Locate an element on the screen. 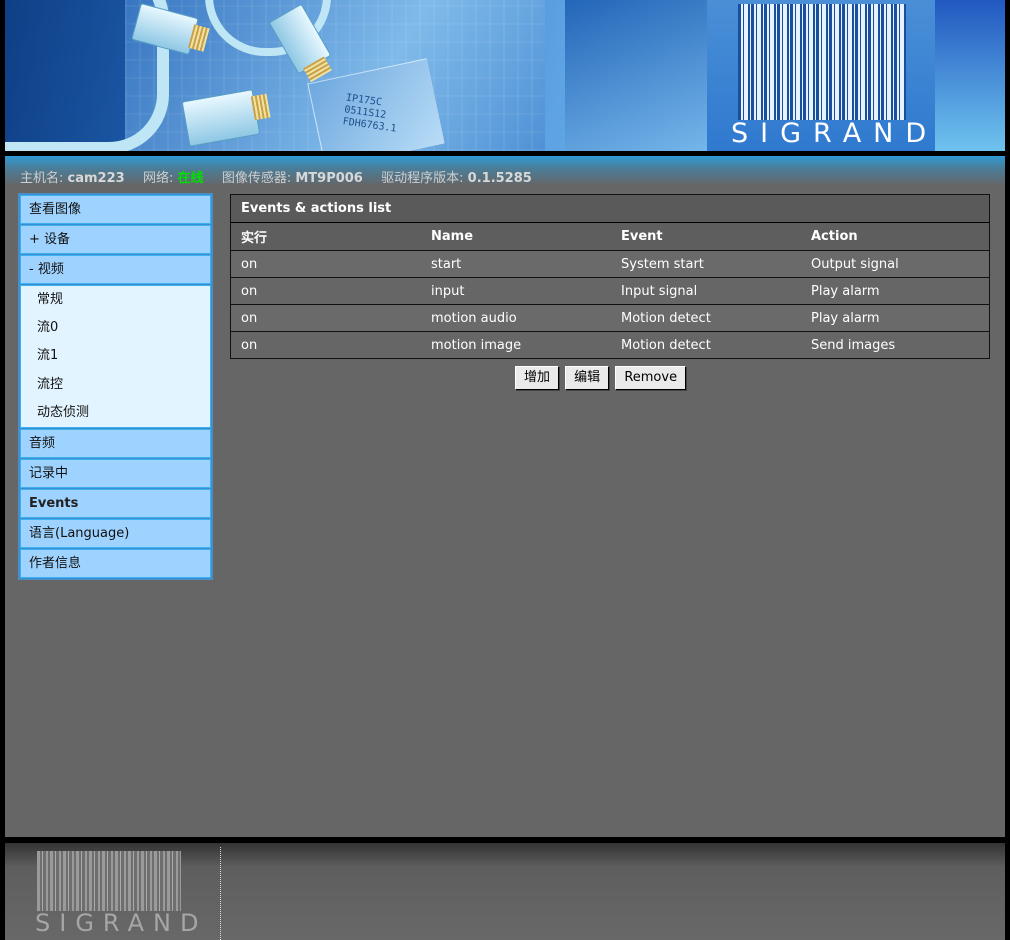 The image size is (1010, 940). column-header-name: Name is located at coordinates (516, 236).